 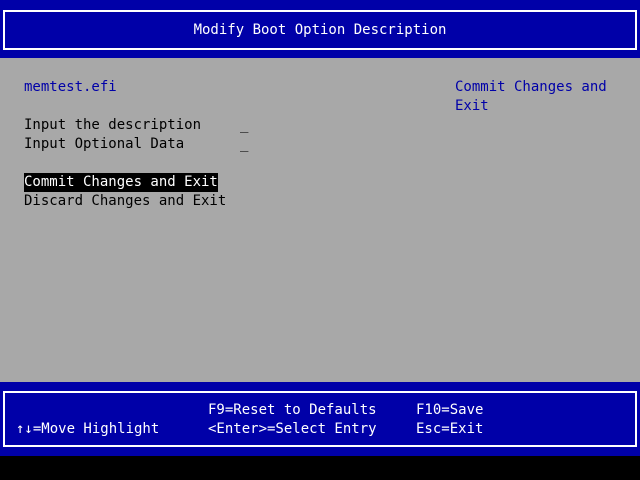 I want to click on exit-hint: Esc=Exit, so click(x=450, y=429).